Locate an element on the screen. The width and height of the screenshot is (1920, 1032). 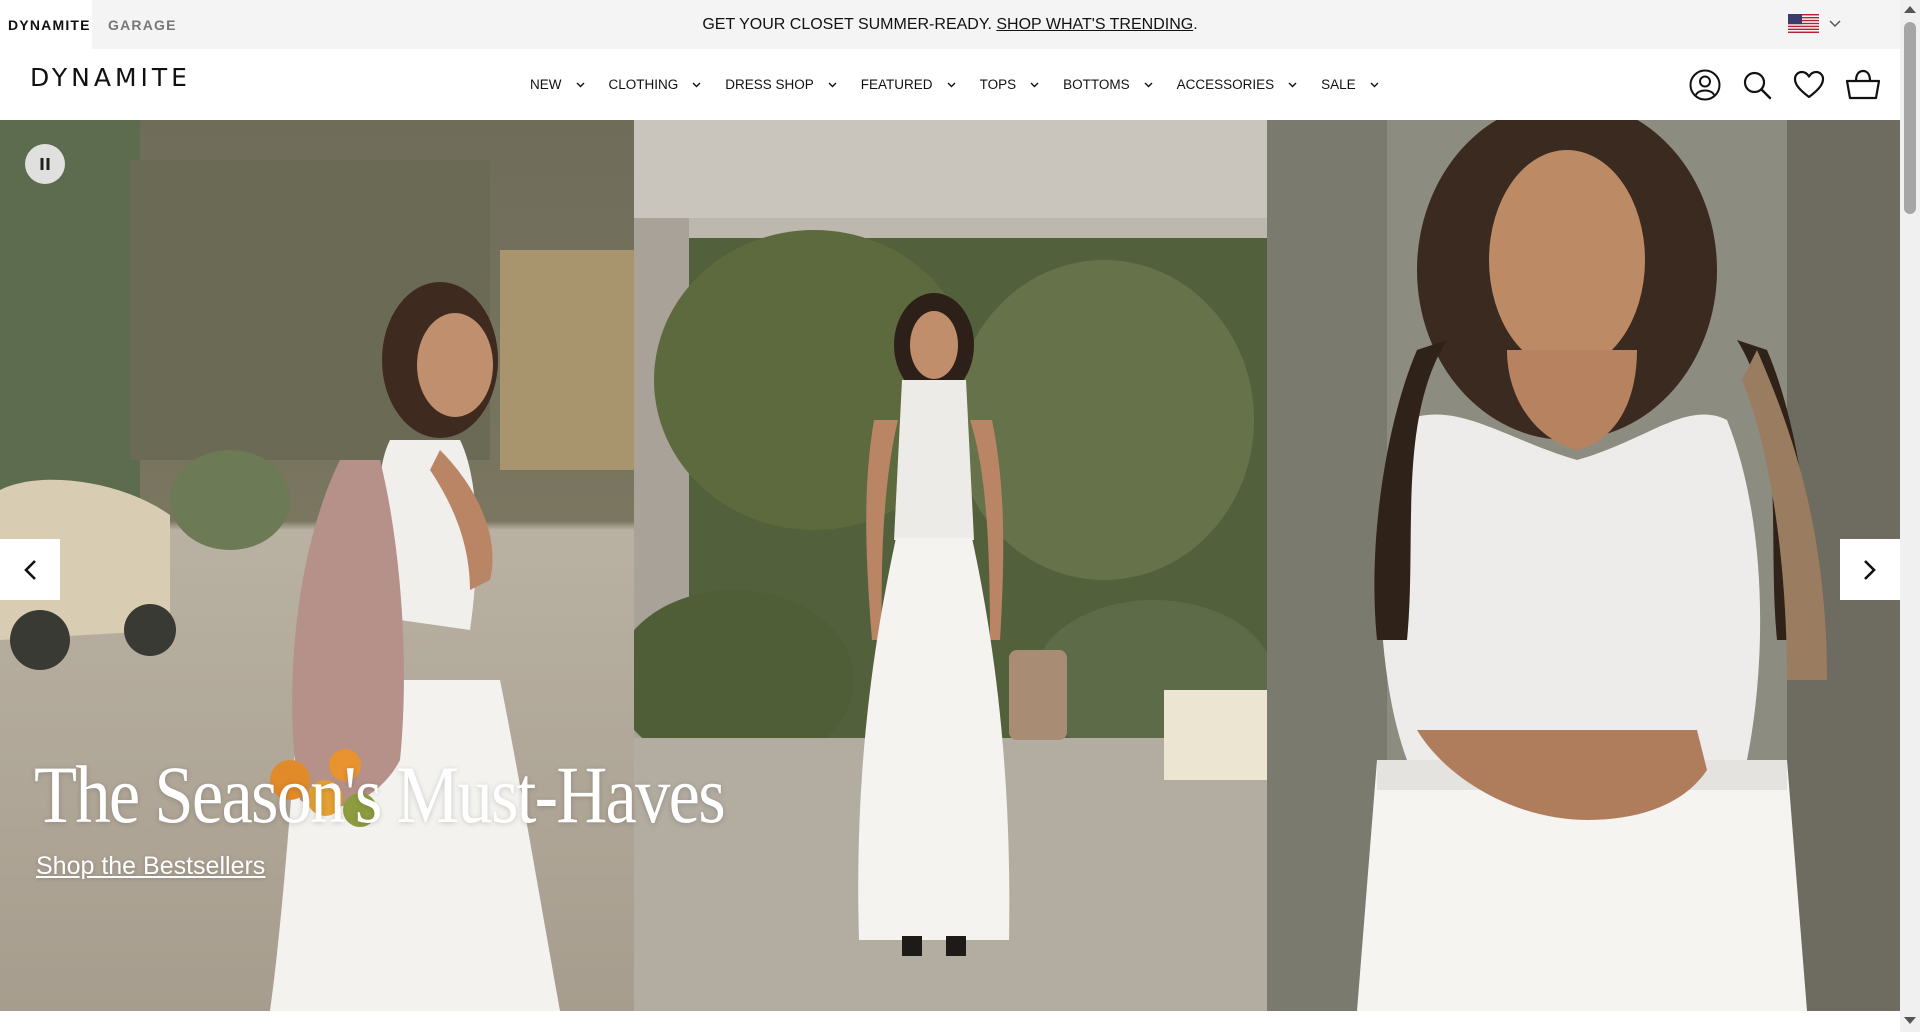
chevron-right-icon is located at coordinates (1870, 569).